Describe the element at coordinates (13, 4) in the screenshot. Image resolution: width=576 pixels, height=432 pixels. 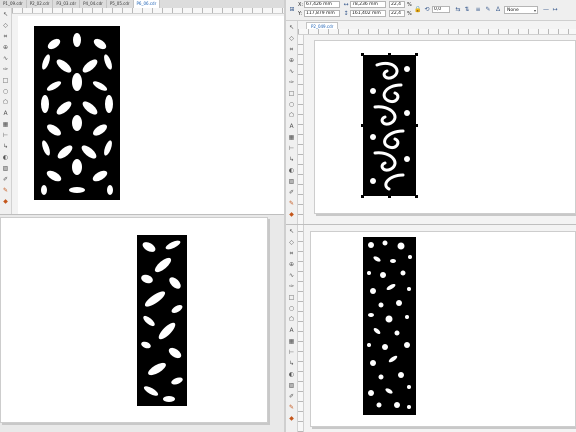
I see `document-tab-1: P1_09.cdr` at that location.